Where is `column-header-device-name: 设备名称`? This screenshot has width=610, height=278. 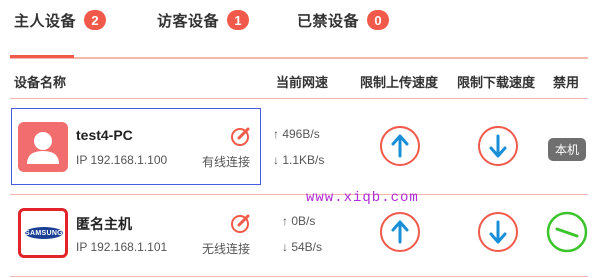
column-header-device-name: 设备名称 is located at coordinates (40, 82).